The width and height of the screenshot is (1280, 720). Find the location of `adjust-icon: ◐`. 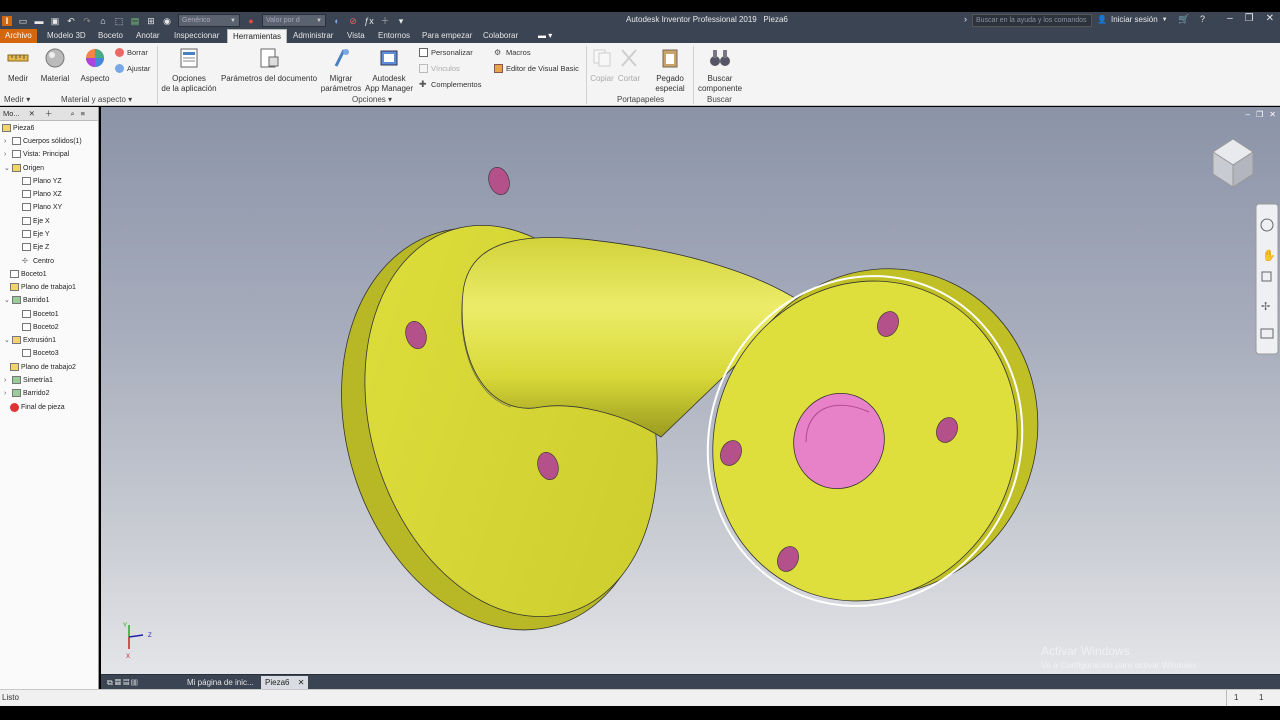

adjust-icon: ◐ is located at coordinates (337, 21).